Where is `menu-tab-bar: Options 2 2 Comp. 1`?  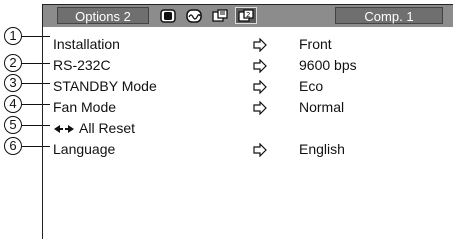 menu-tab-bar: Options 2 2 Comp. 1 is located at coordinates (248, 16).